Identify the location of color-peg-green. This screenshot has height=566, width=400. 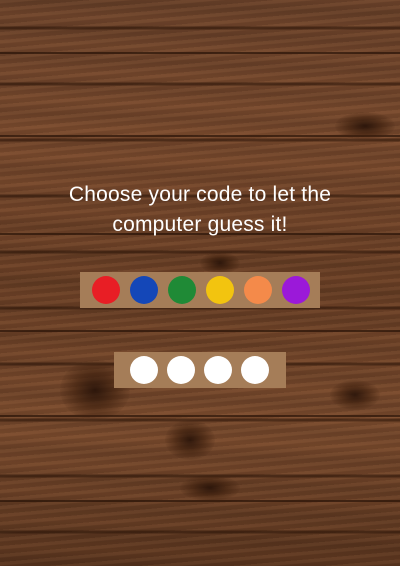
(182, 290).